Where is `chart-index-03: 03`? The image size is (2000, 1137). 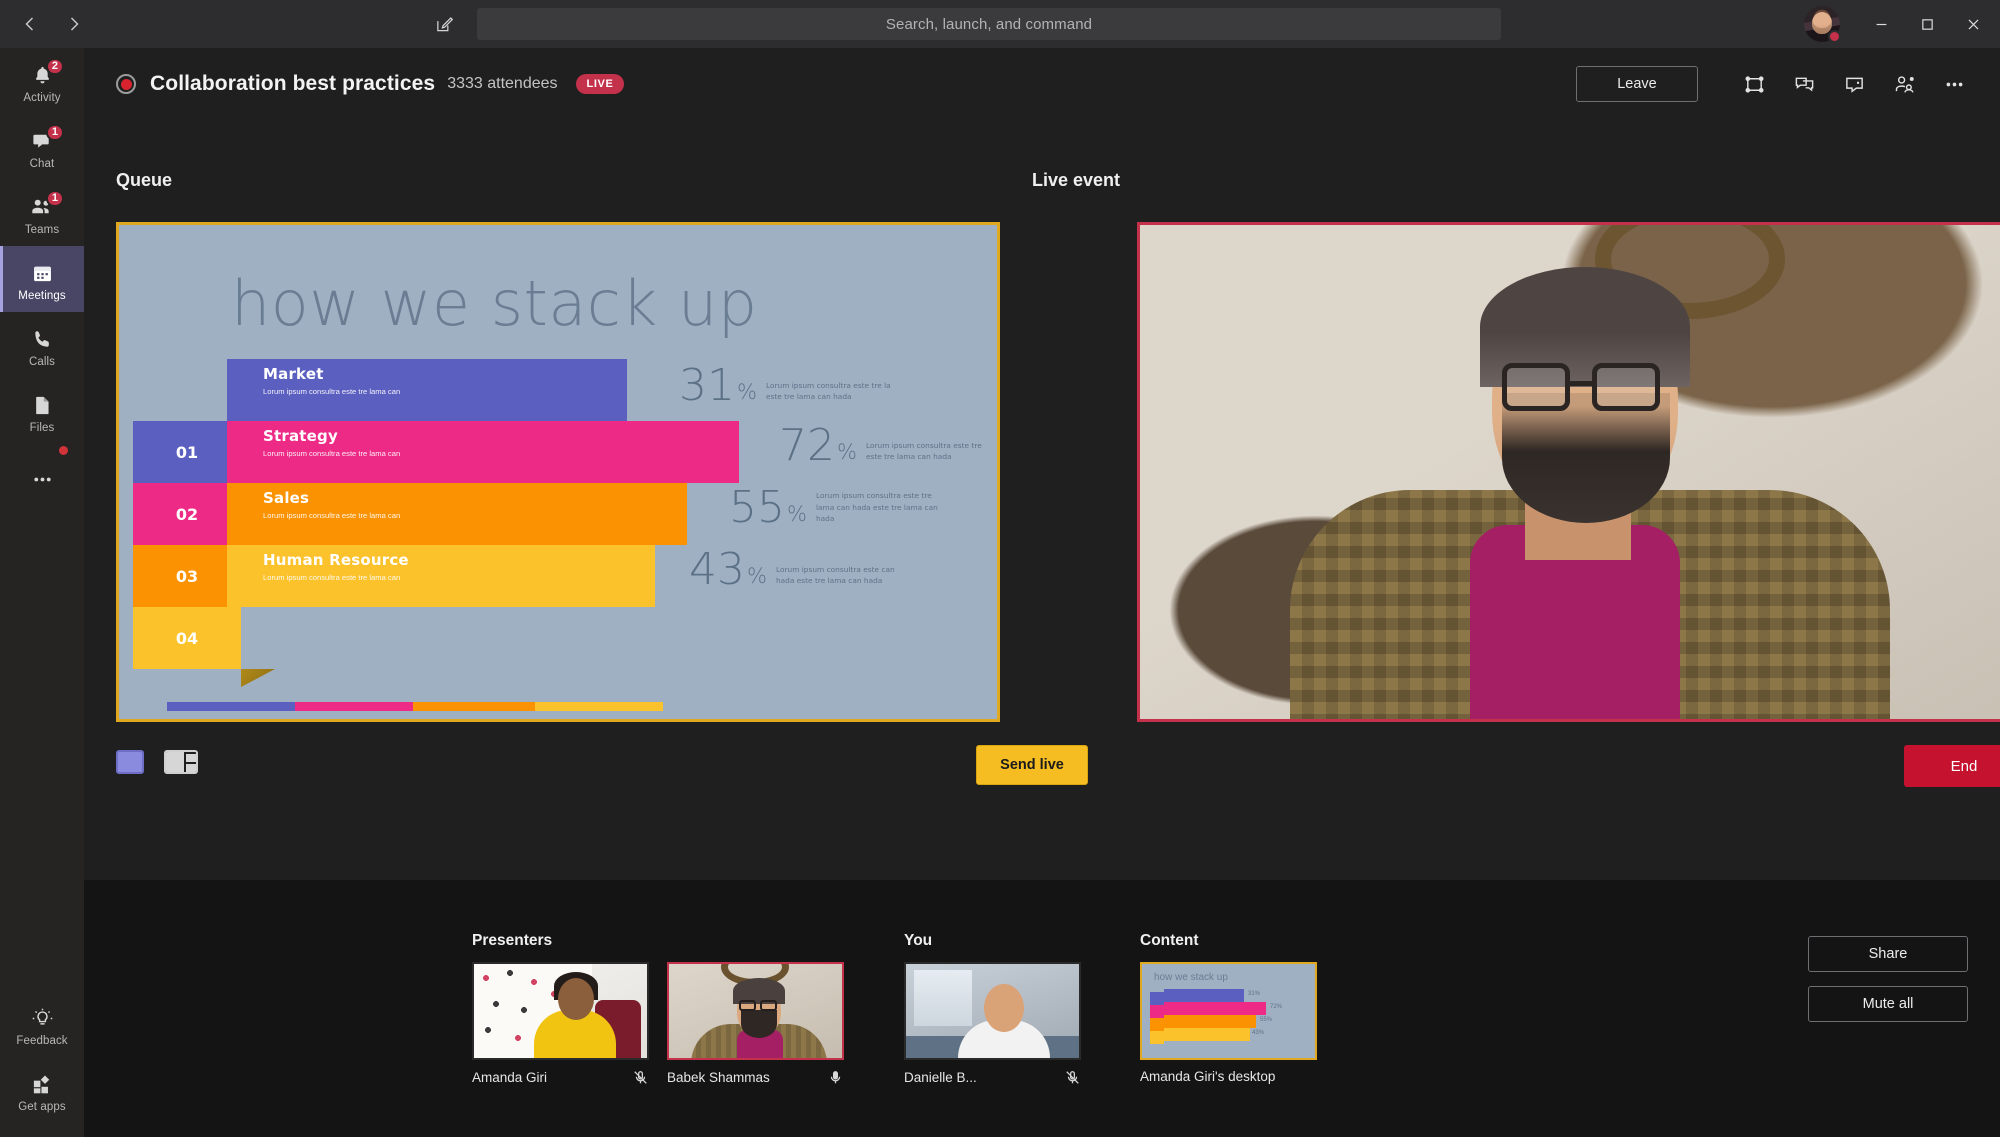
chart-index-03: 03 is located at coordinates (187, 576).